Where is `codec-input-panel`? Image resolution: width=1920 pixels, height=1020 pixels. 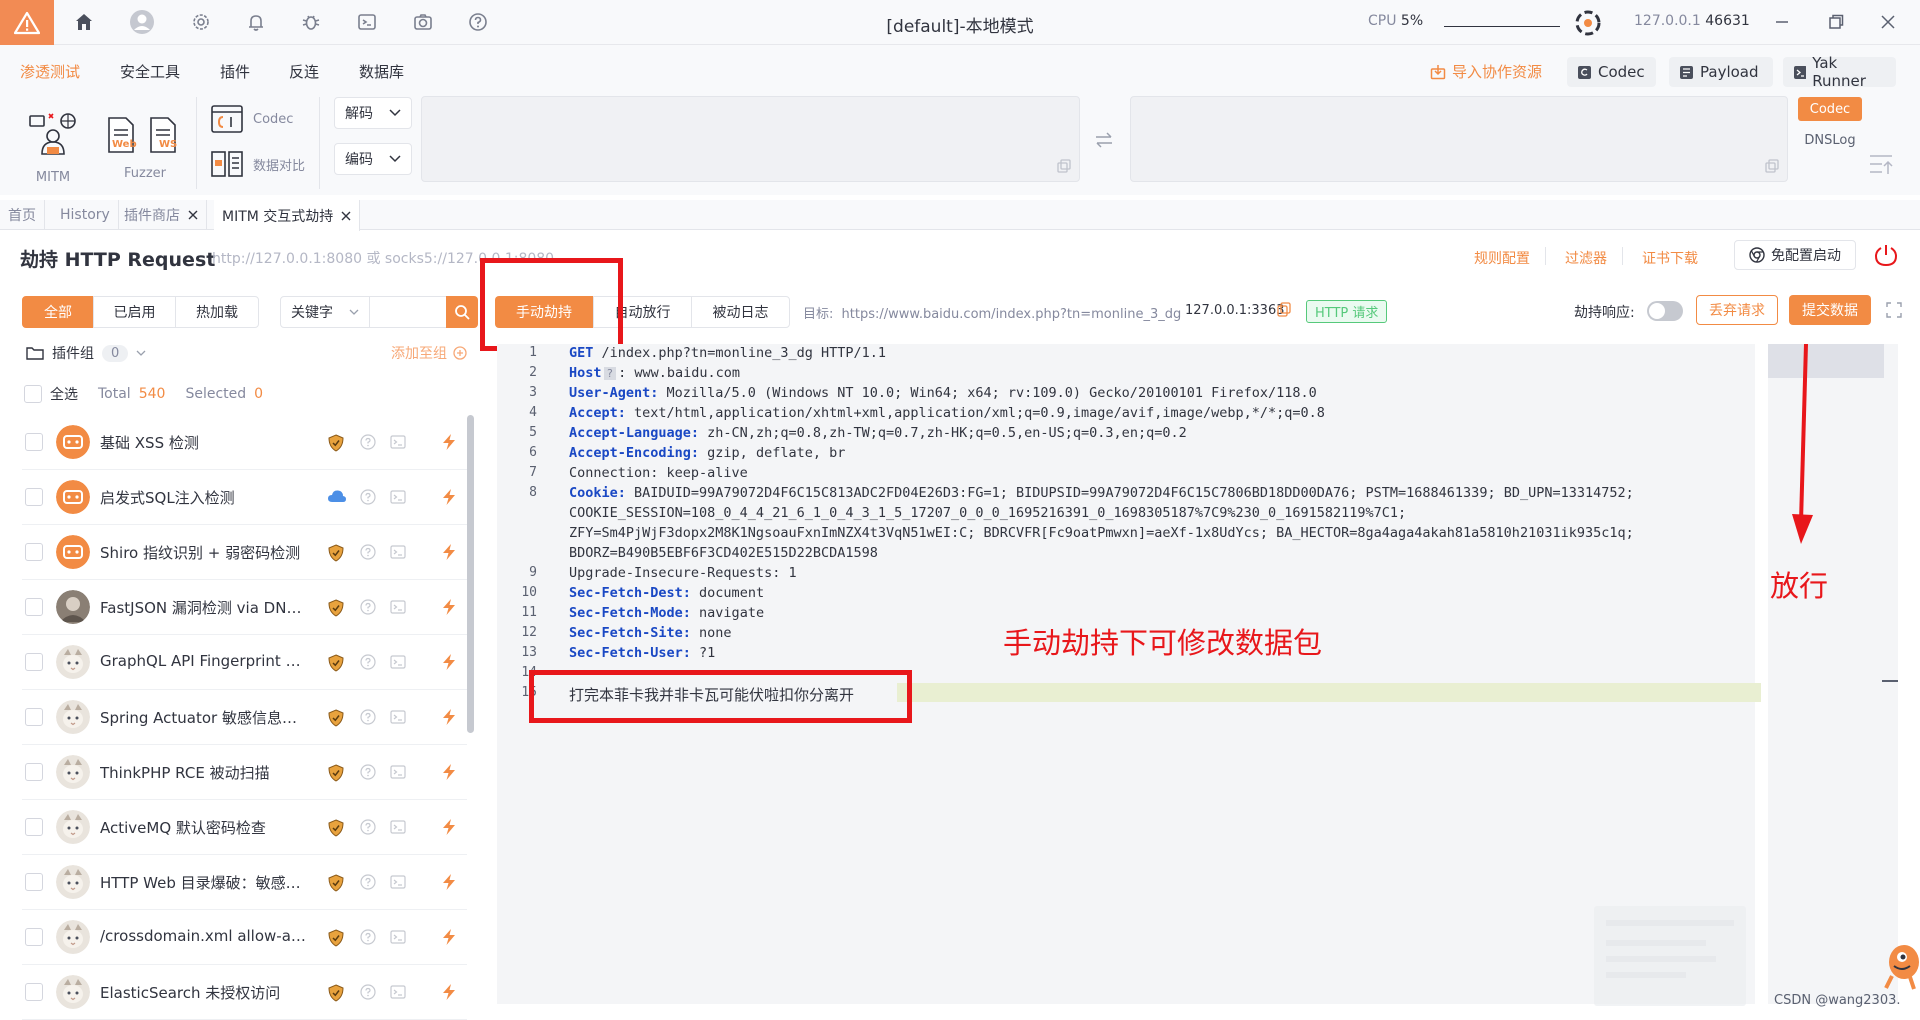
codec-input-panel is located at coordinates (750, 139).